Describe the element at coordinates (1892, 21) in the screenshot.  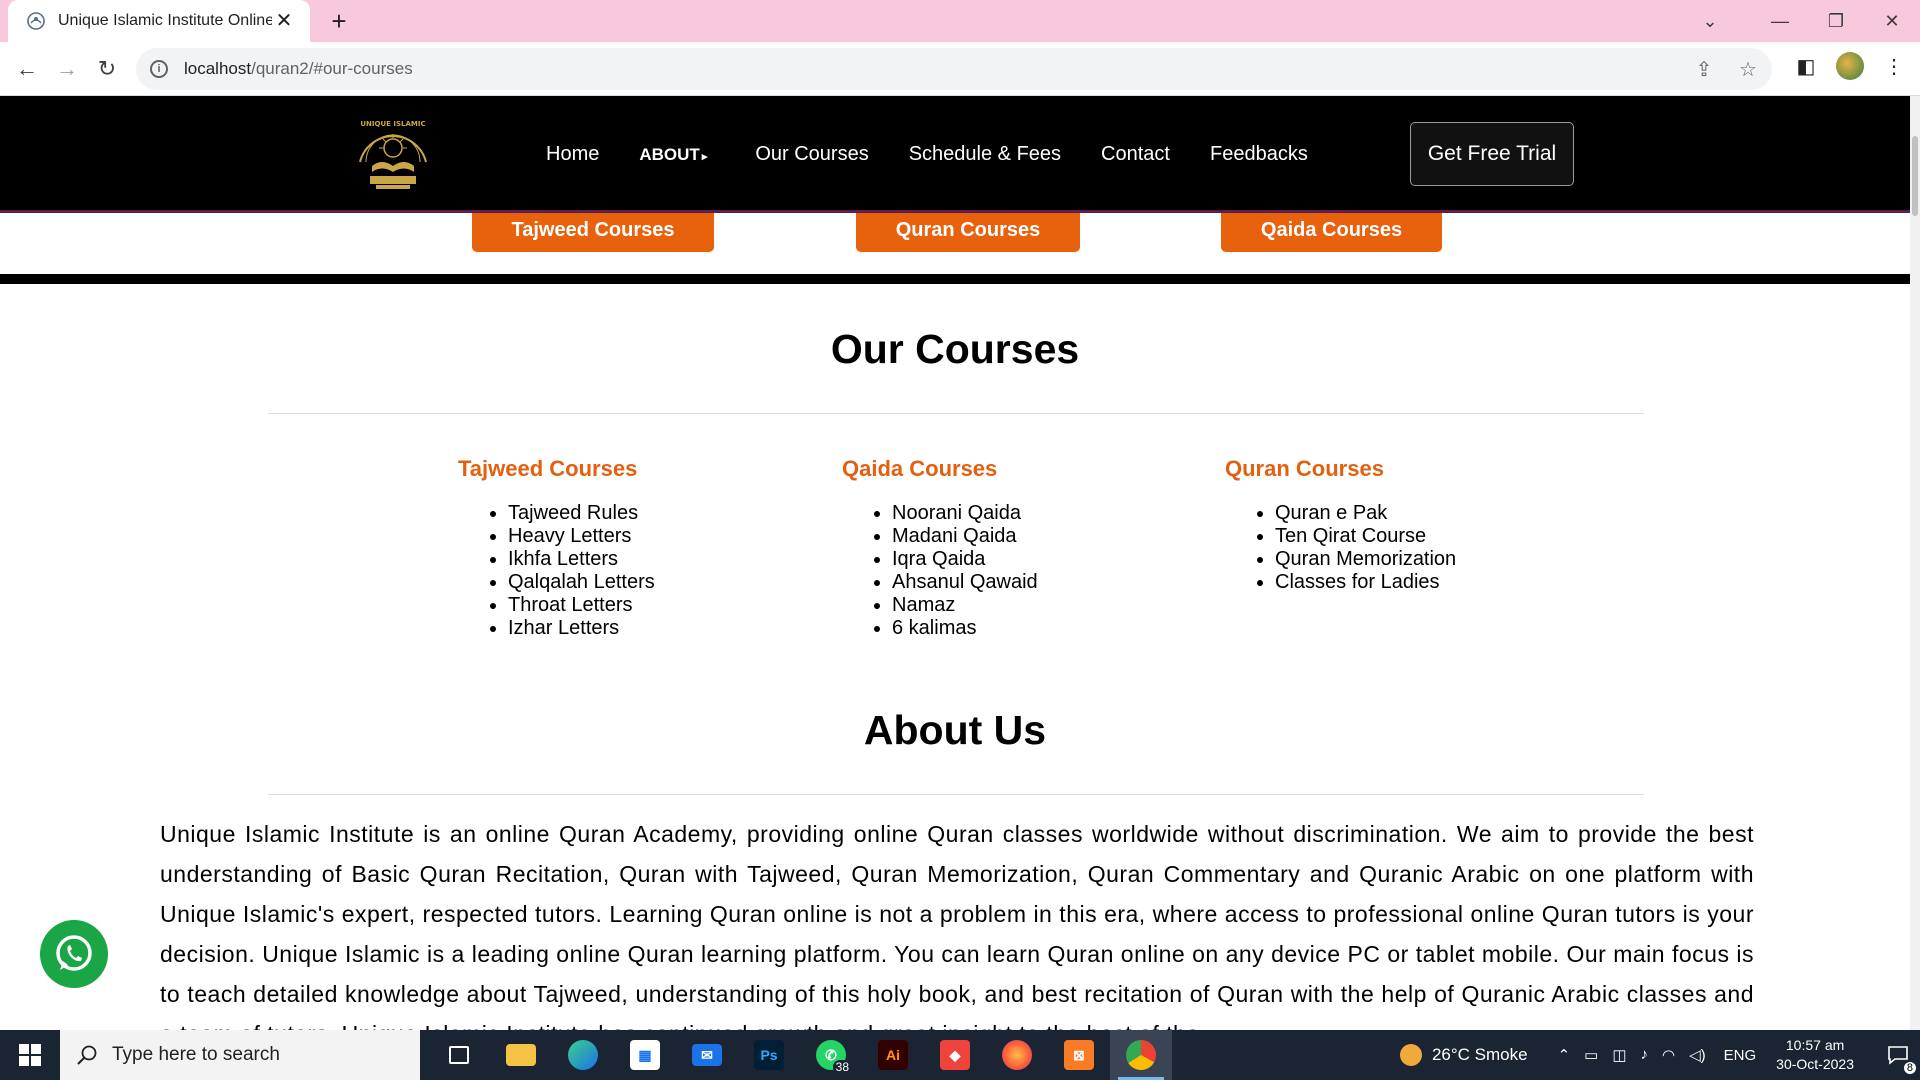
I see `close-window-icon: ✕` at that location.